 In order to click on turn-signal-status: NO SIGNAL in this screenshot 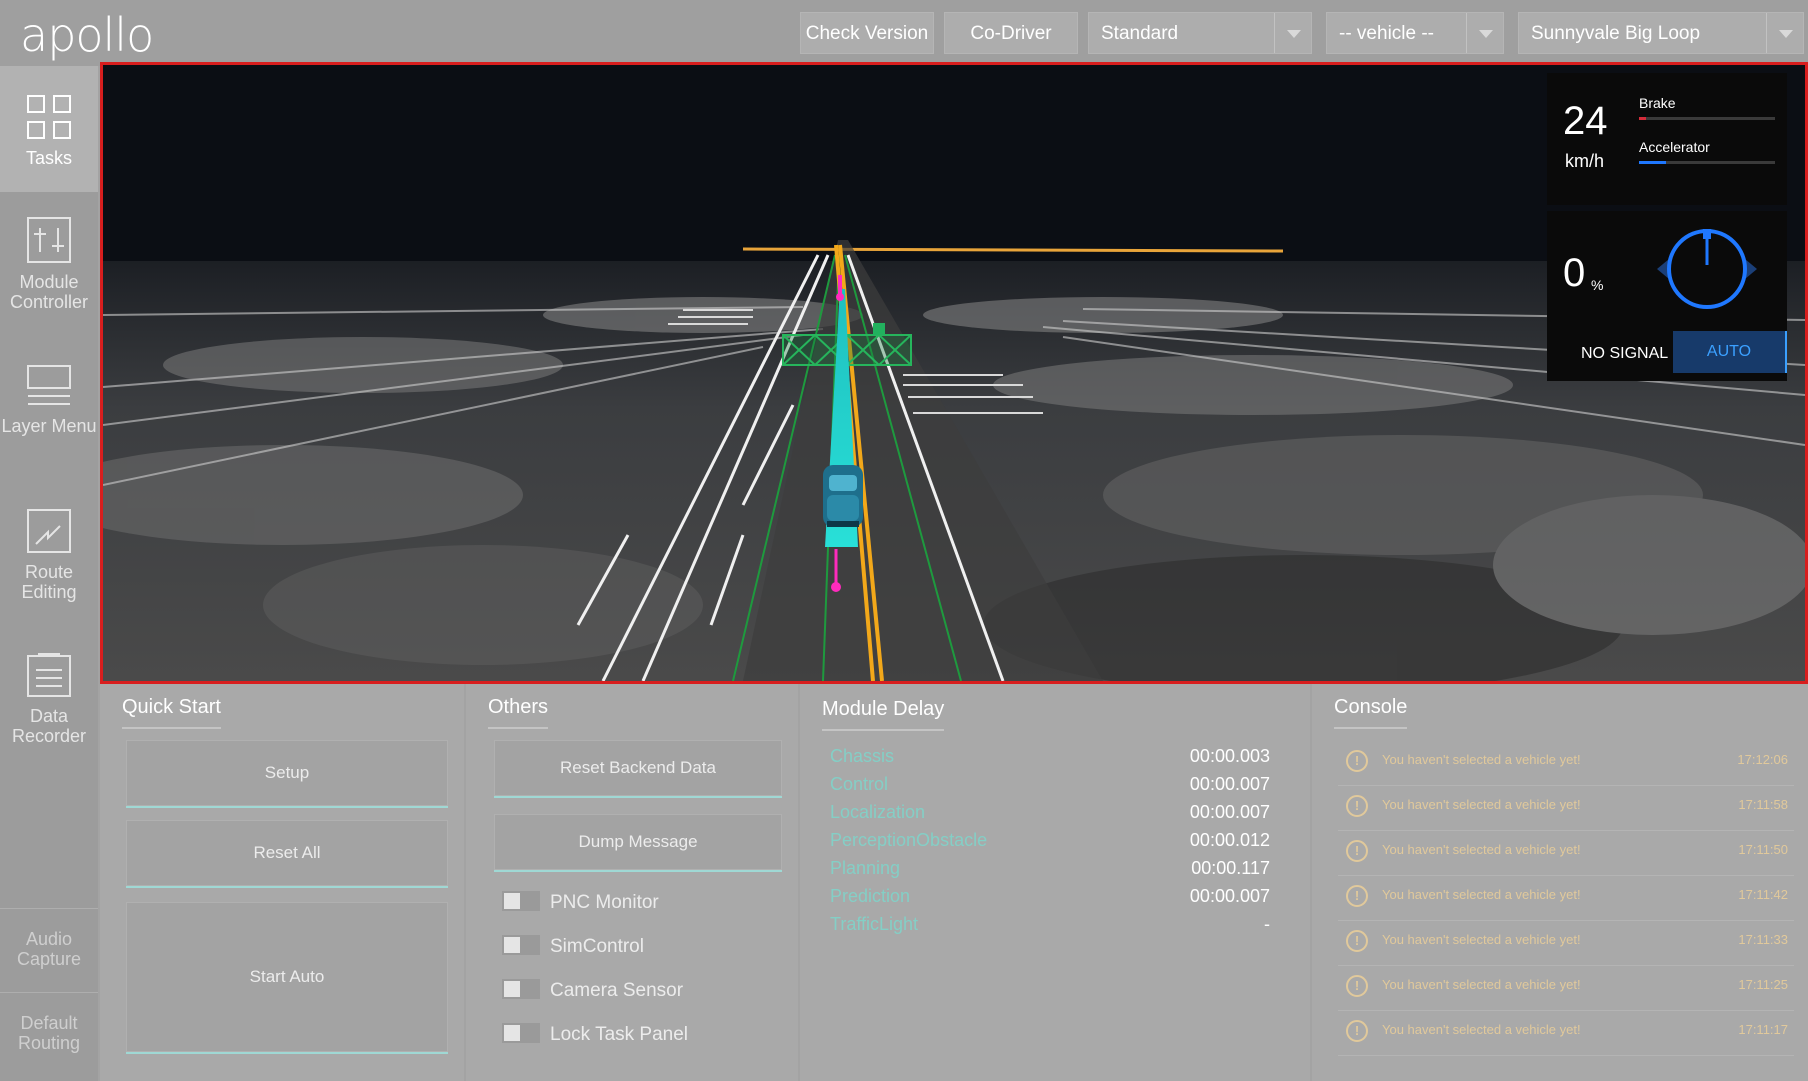, I will do `click(1625, 353)`.